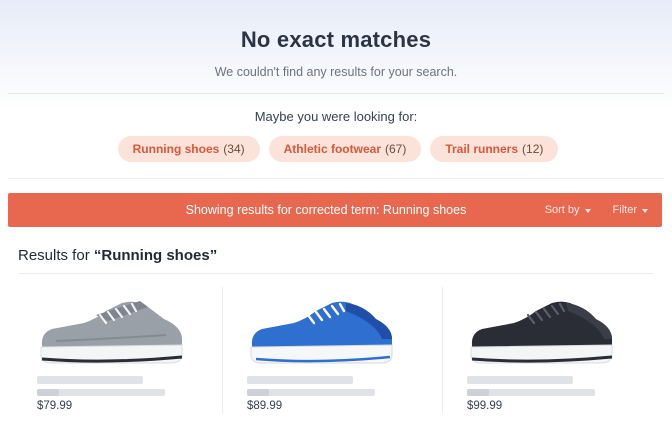  Describe the element at coordinates (624, 210) in the screenshot. I see `filter-label: Filter` at that location.